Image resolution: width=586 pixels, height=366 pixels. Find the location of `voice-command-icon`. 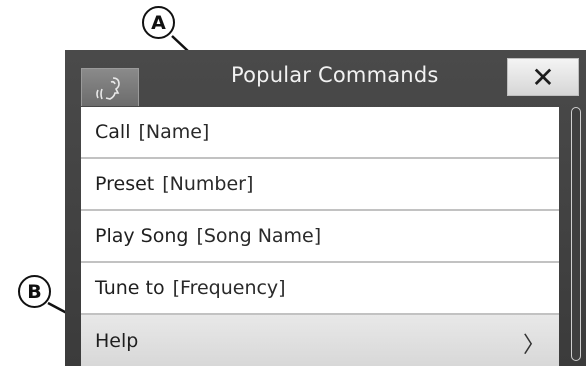

voice-command-icon is located at coordinates (108, 88).